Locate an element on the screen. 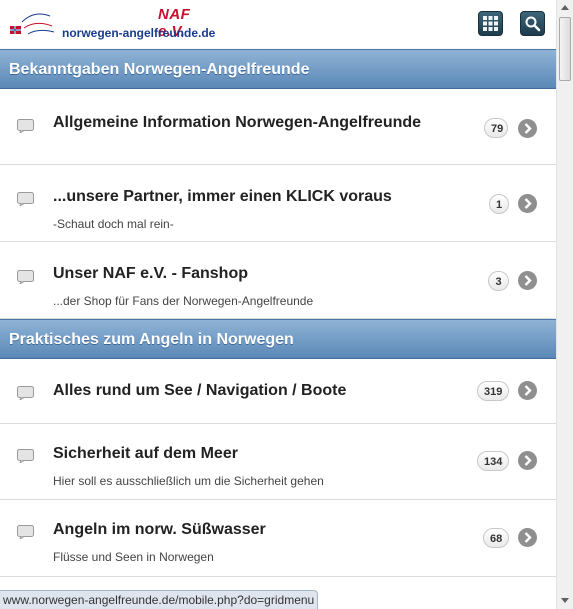 The height and width of the screenshot is (609, 573). scrollbar-thumb is located at coordinates (565, 49).